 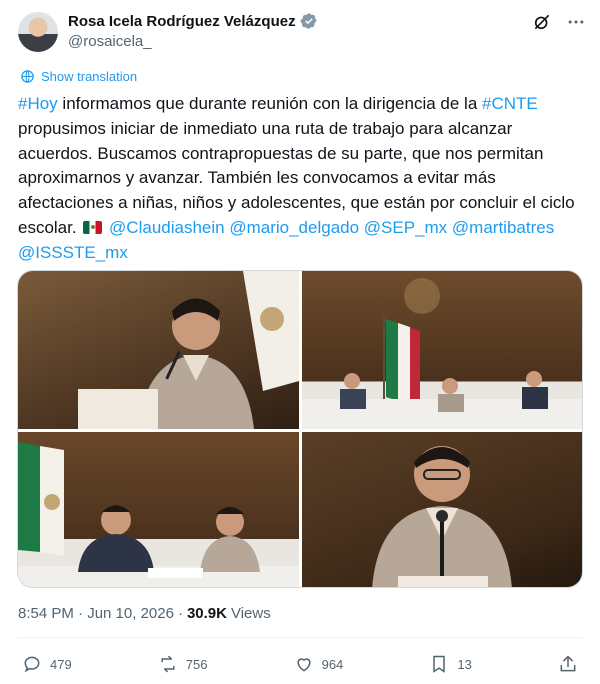 What do you see at coordinates (405, 227) in the screenshot?
I see `mention-sep-mx: @SEP_mx` at bounding box center [405, 227].